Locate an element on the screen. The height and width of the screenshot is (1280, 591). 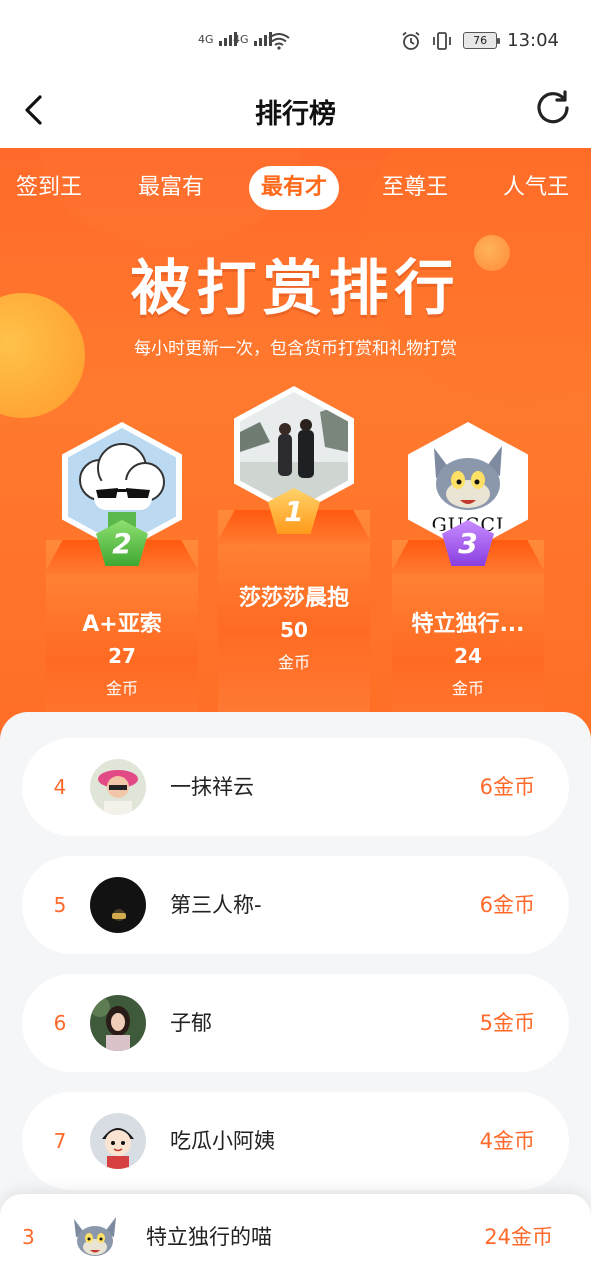
dark-scene-avatar-image is located at coordinates (118, 905).